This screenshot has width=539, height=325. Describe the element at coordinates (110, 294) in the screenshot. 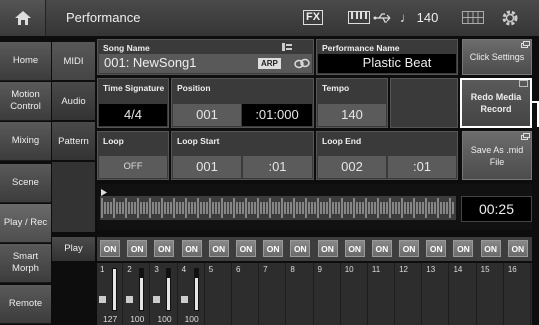

I see `track-1-strip: 1 127` at that location.